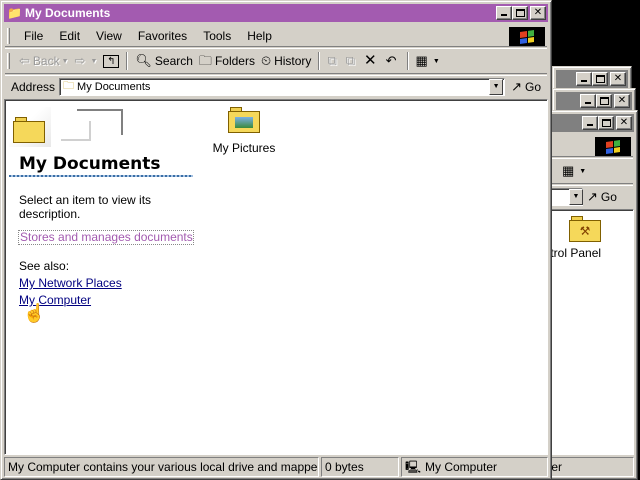 This screenshot has width=640, height=480. I want to click on search-button: 🔍︎ Search, so click(164, 61).